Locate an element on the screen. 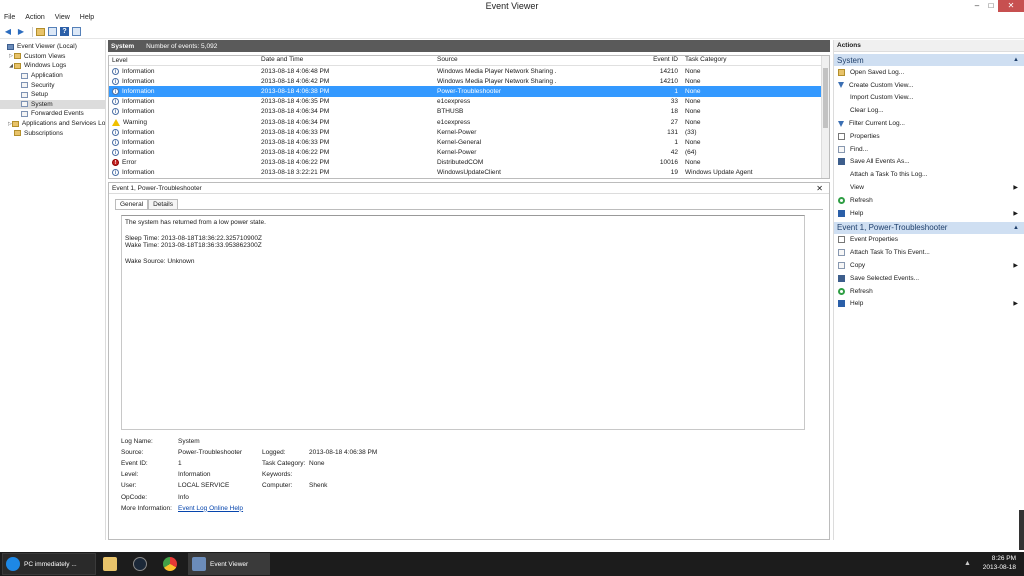 The width and height of the screenshot is (1024, 576). tab-details: Details is located at coordinates (163, 204).